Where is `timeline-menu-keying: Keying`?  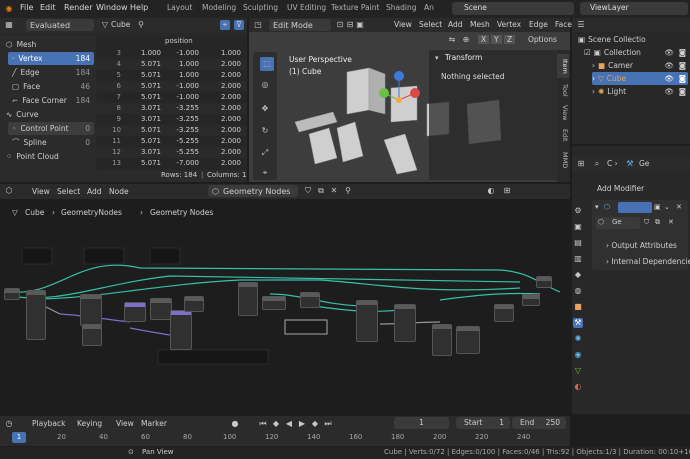
timeline-menu-keying: Keying is located at coordinates (89, 423).